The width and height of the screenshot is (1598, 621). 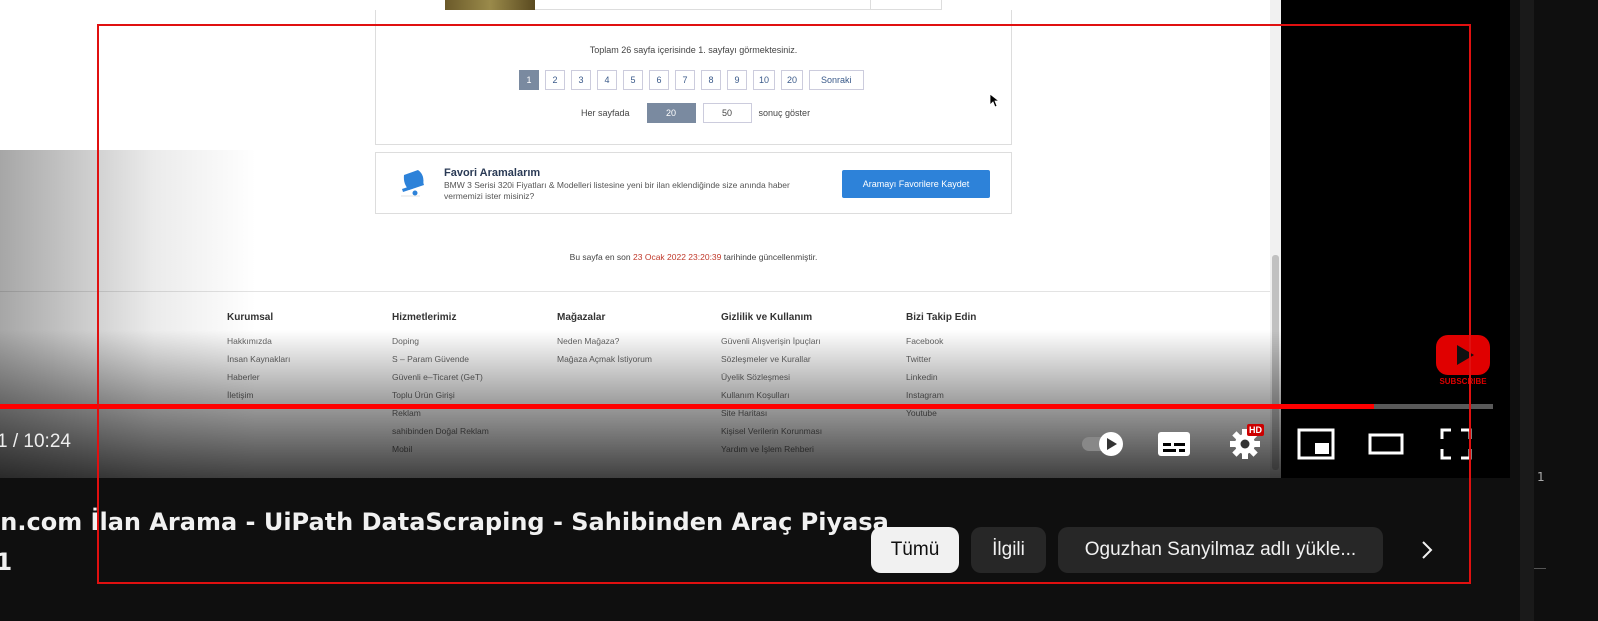 I want to click on youtube-logo-icon, so click(x=1463, y=355).